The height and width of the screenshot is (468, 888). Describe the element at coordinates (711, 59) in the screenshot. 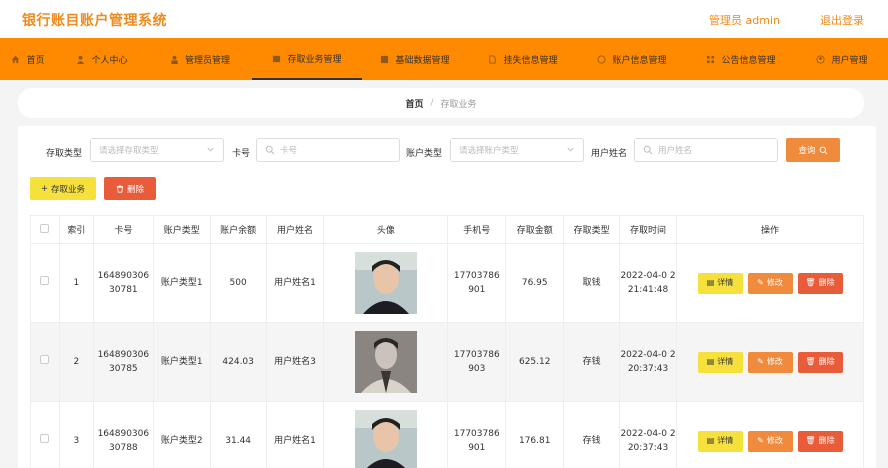

I see `apps-icon` at that location.